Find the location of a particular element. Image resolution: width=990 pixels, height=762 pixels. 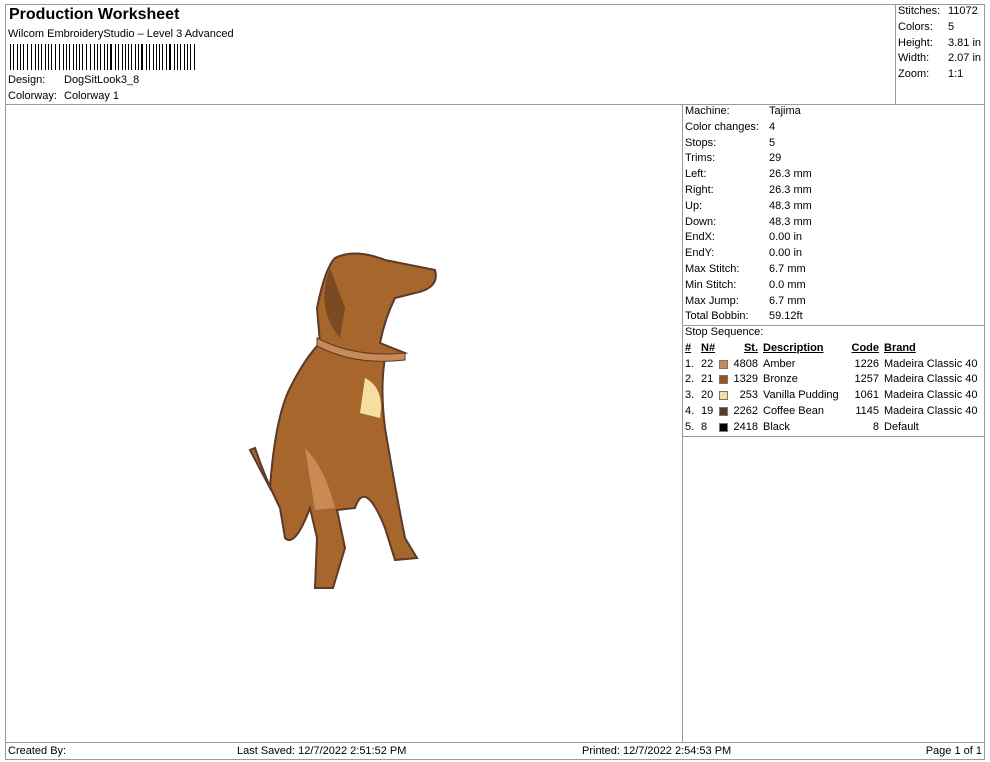

last-saved: Last Saved: 12/7/2022 2:51:52 PM is located at coordinates (322, 751).